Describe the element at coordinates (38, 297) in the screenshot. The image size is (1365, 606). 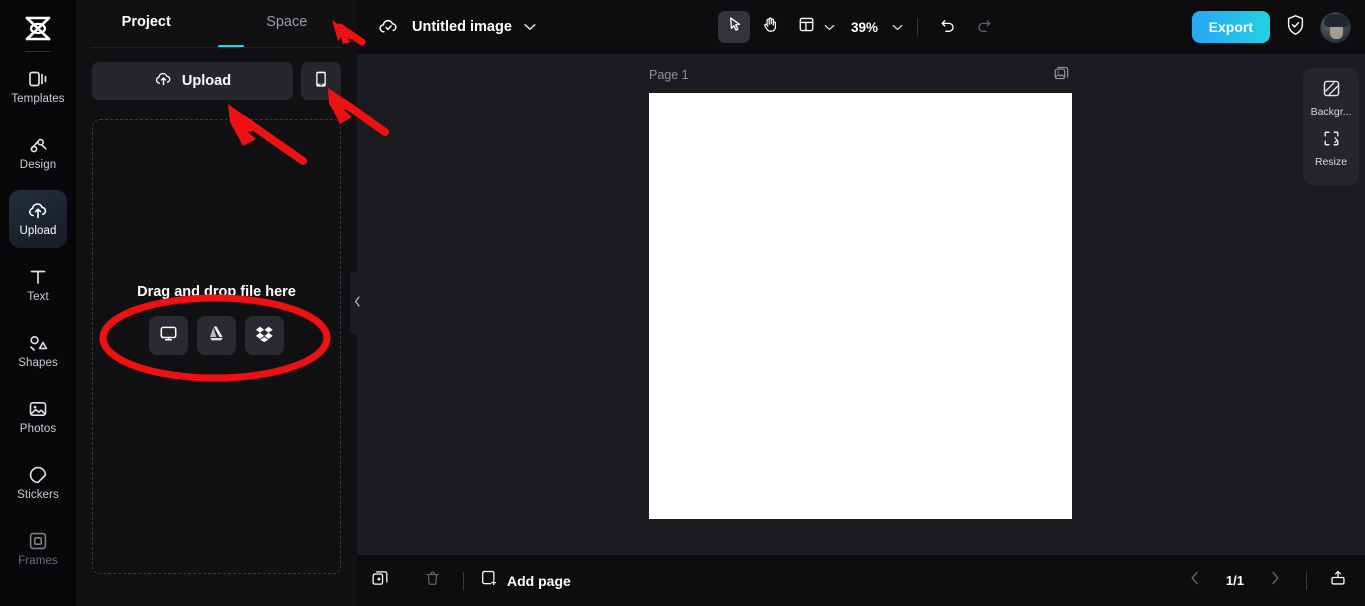
I see `sidebar-item-label: Text` at that location.